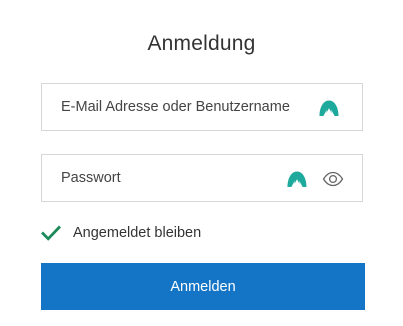  I want to click on checkmark-icon, so click(51, 233).